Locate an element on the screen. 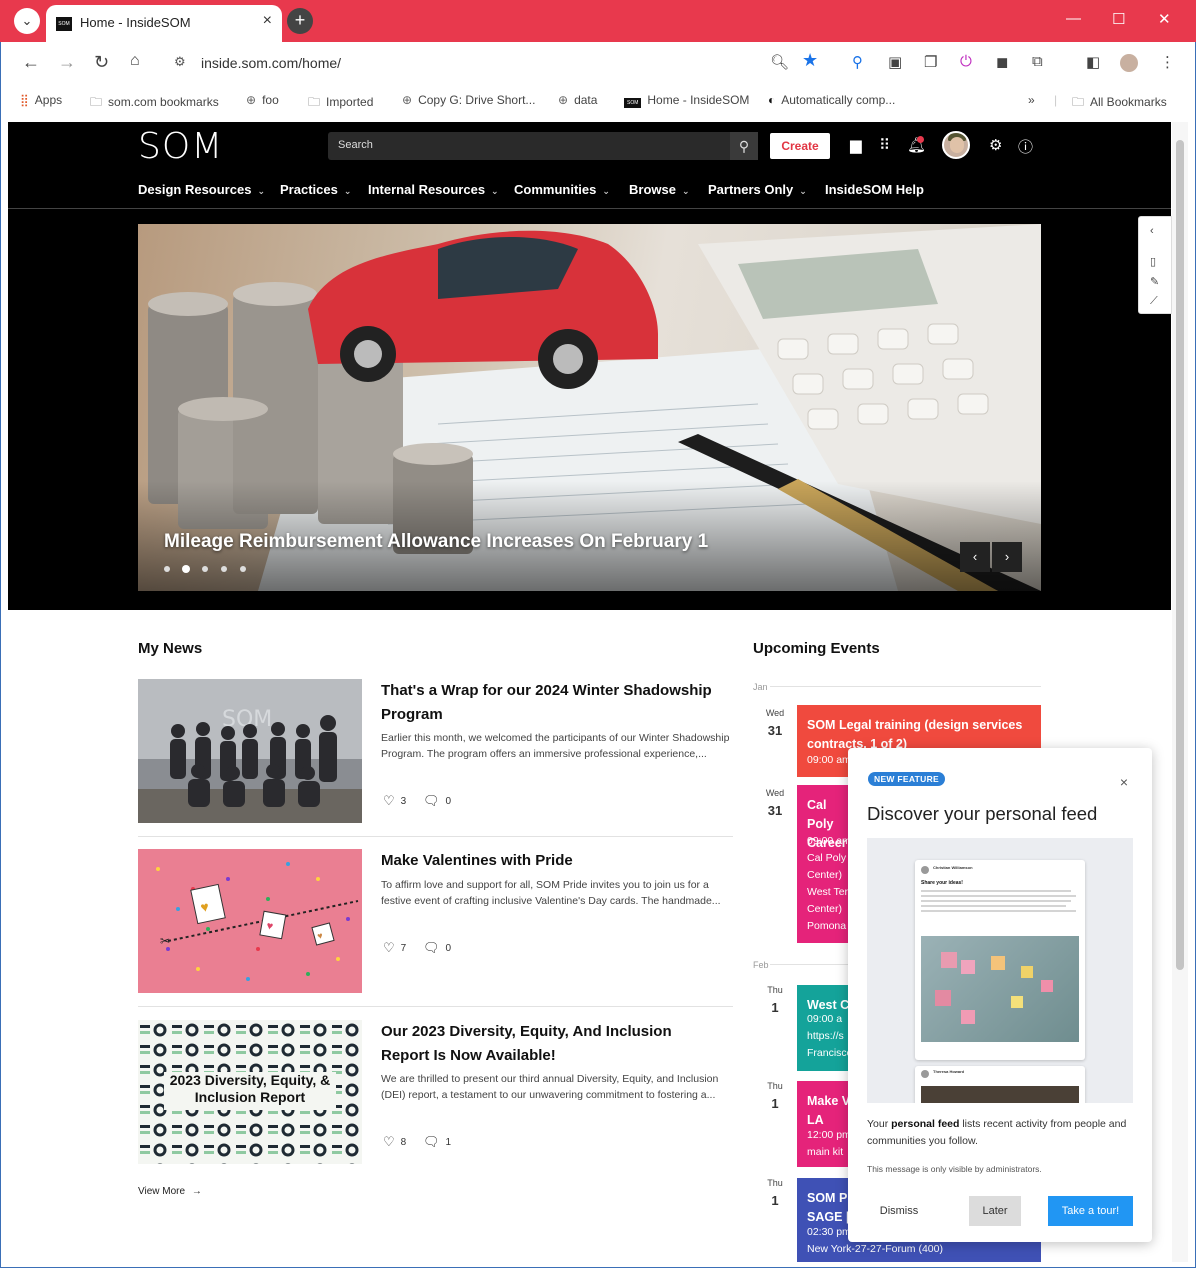 The height and width of the screenshot is (1268, 1196). page-scrollbar is located at coordinates (1180, 692).